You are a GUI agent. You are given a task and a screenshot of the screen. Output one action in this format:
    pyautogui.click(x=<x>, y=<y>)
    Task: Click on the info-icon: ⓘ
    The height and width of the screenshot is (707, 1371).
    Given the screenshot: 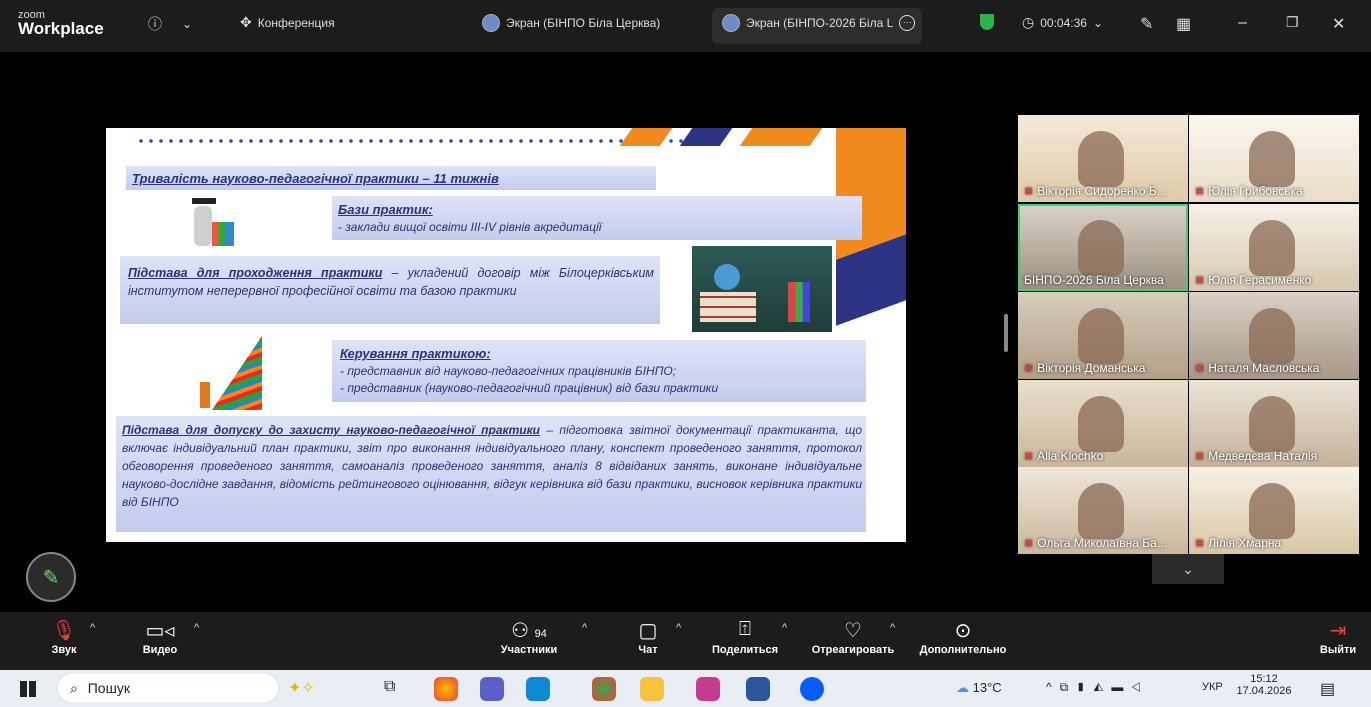 What is the action you would take?
    pyautogui.click(x=155, y=24)
    